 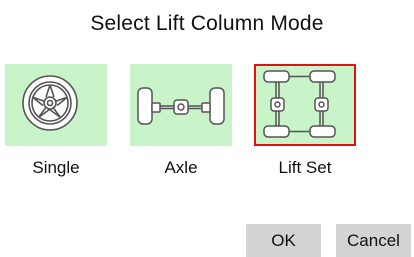 I want to click on mode-tile-axle, so click(x=181, y=105).